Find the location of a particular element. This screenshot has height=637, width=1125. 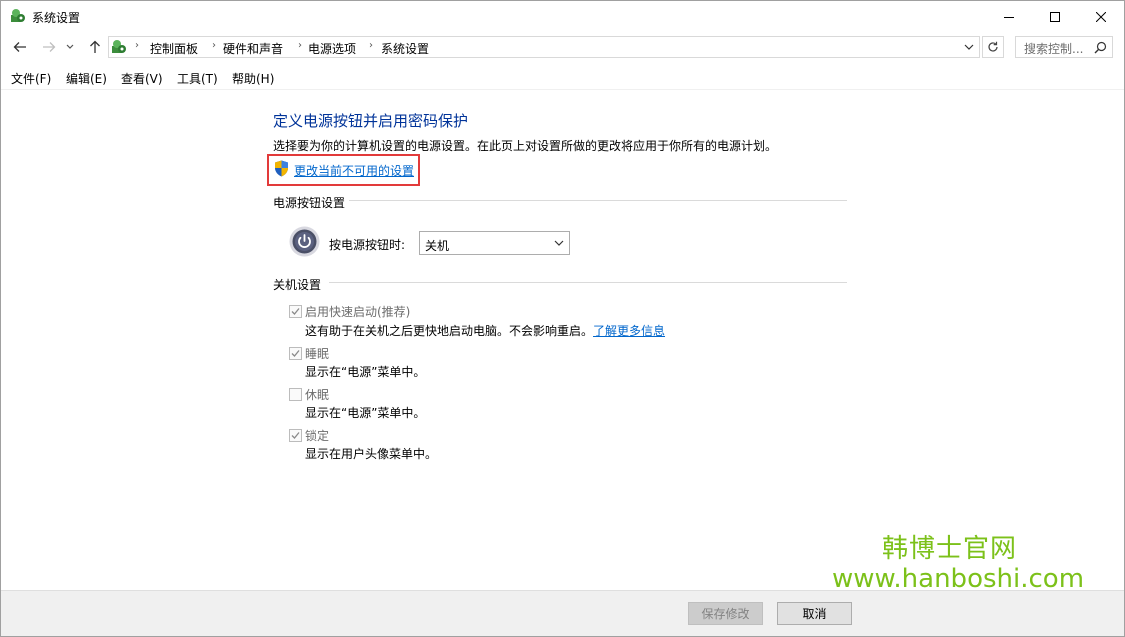

lock-label: 锁定 is located at coordinates (317, 436).